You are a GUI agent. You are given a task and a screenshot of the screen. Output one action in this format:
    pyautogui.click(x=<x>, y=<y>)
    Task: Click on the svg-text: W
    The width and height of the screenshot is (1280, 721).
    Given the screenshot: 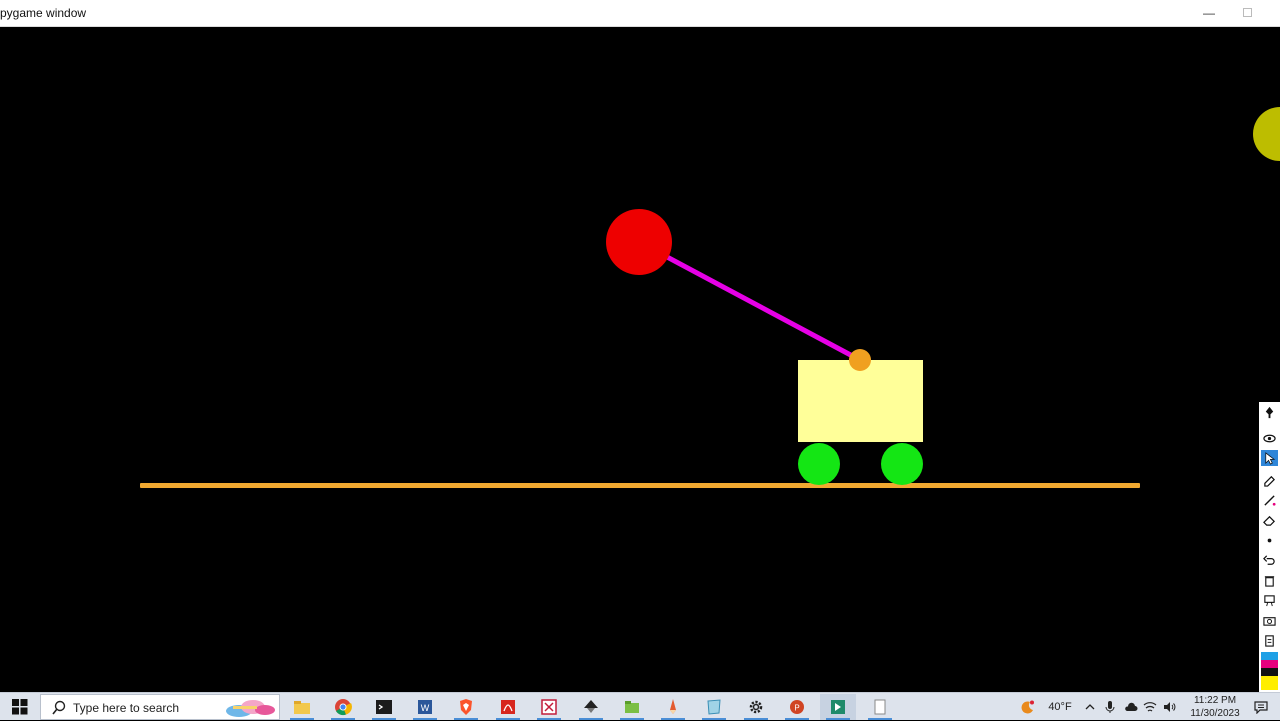 What is the action you would take?
    pyautogui.click(x=425, y=708)
    